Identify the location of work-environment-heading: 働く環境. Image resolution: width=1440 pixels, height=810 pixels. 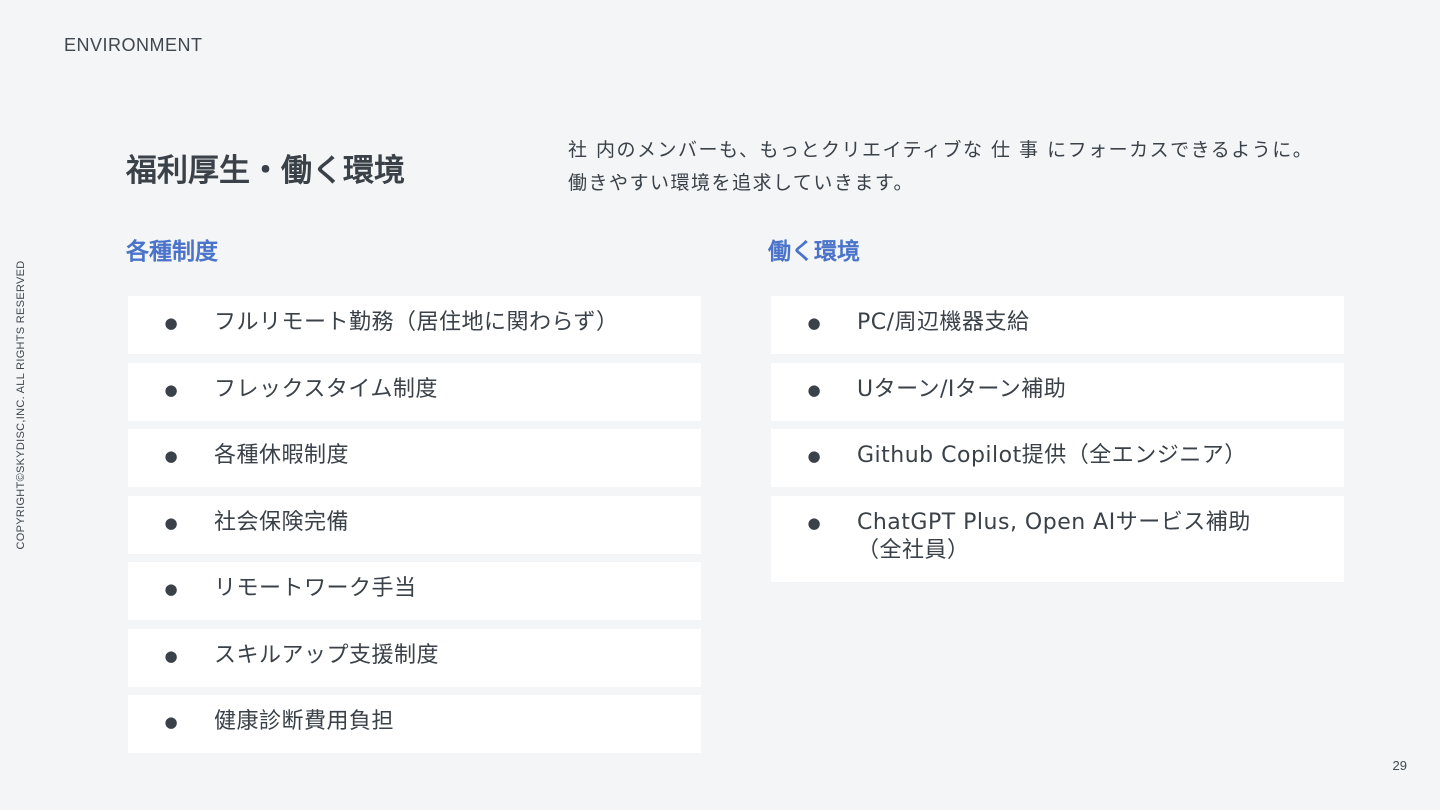
(814, 252).